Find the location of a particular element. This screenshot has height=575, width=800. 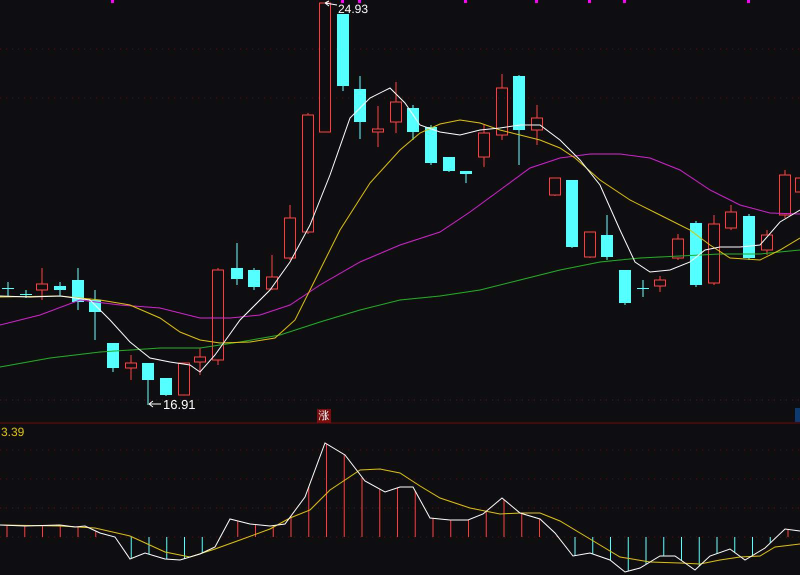

event-marker-icon is located at coordinates (797, 415).